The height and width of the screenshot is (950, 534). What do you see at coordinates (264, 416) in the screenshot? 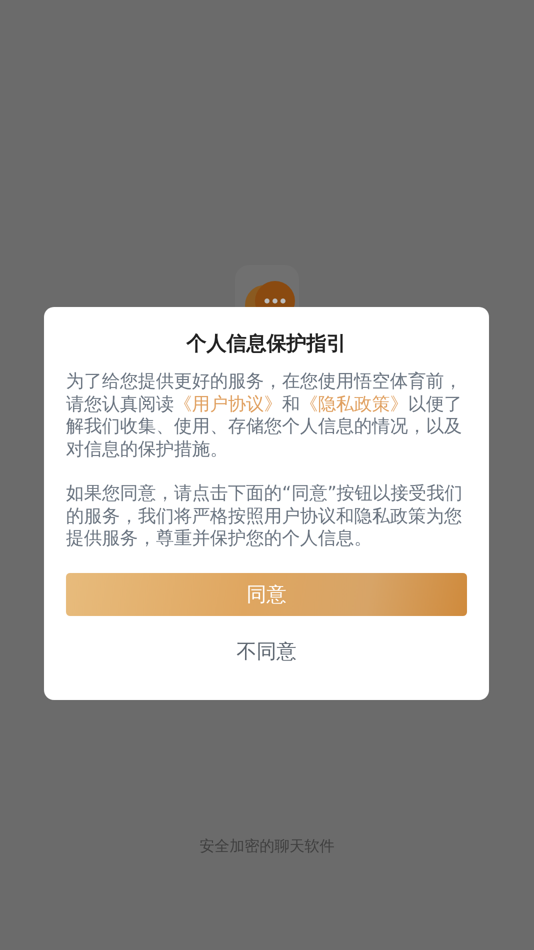
I see `dialog-paragraph: 为了给您提供更好的服务，在您使用悟空体育前，请您认真阅读《用户协议》和《隐私政策》以便了解我们收集、使用、存储您个人信息的情况，以及对信息的保护措施。` at bounding box center [264, 416].